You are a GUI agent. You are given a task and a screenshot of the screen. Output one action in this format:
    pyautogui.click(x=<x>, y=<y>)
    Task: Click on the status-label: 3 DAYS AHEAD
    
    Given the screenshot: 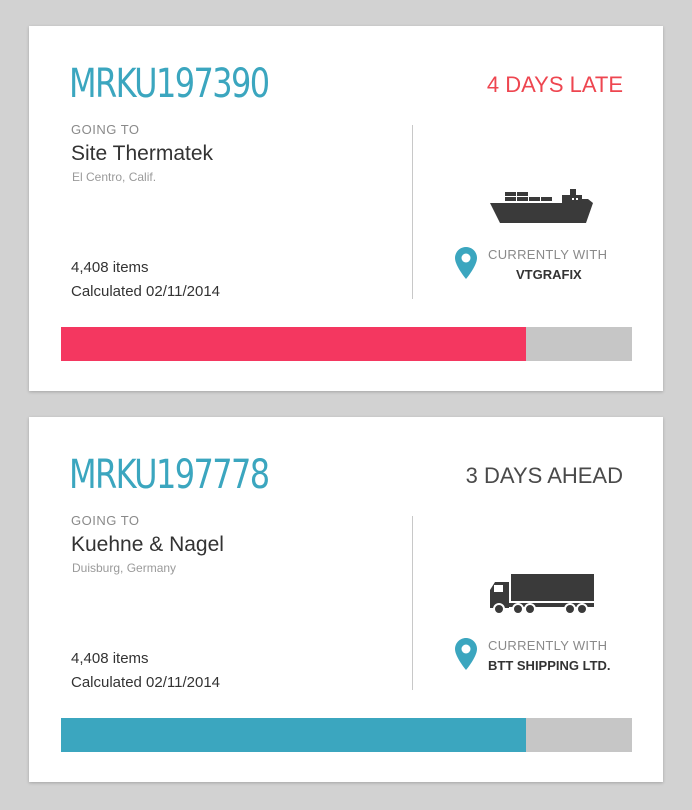 What is the action you would take?
    pyautogui.click(x=544, y=475)
    